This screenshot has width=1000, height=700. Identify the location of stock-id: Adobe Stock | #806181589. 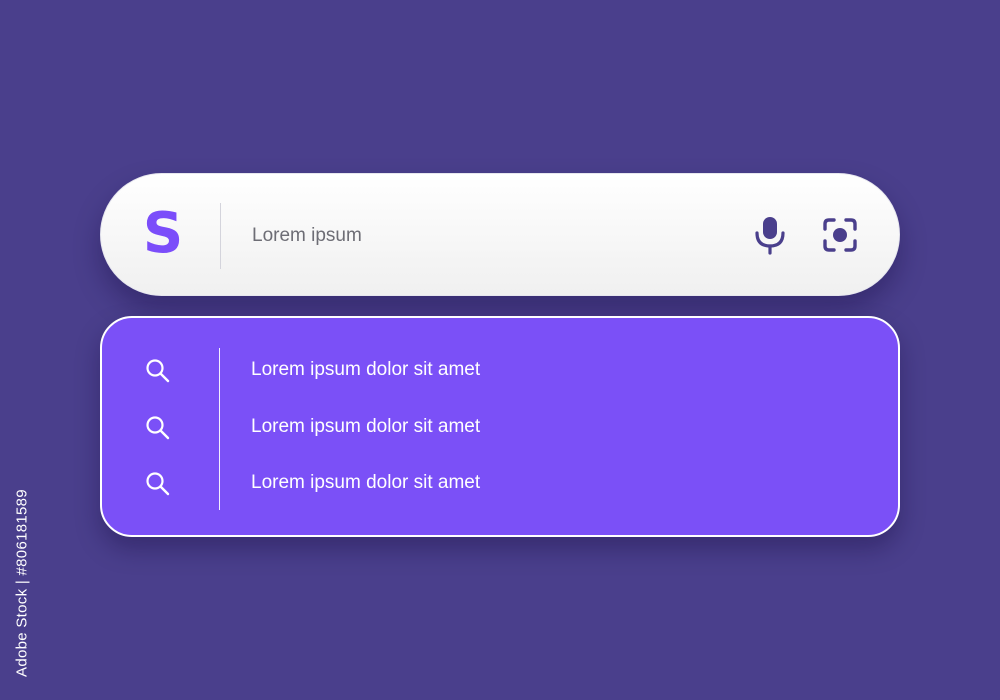
(22, 583).